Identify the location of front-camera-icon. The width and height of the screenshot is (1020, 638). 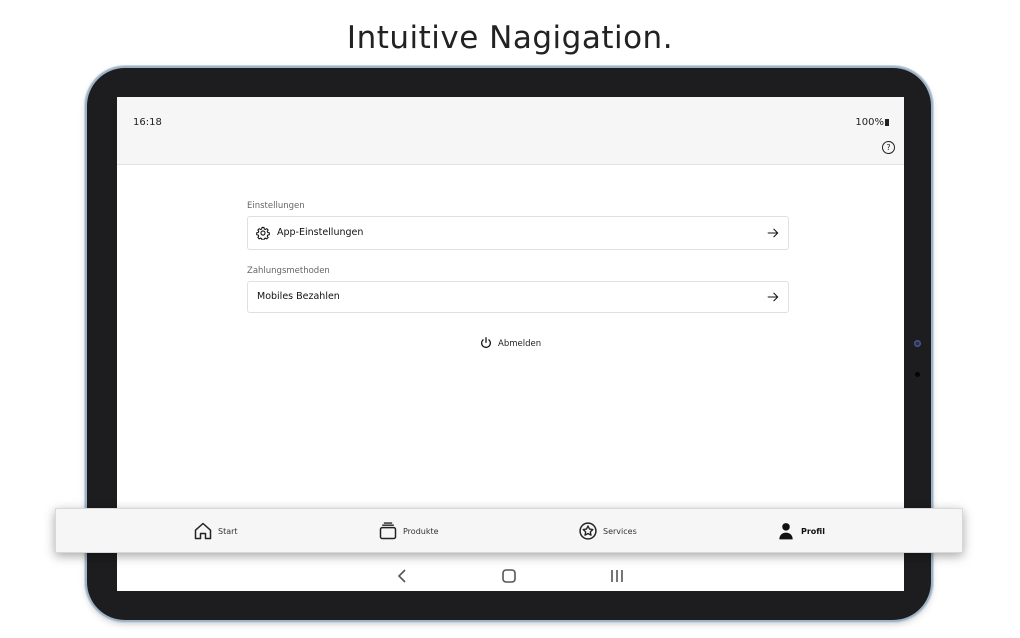
(917, 343).